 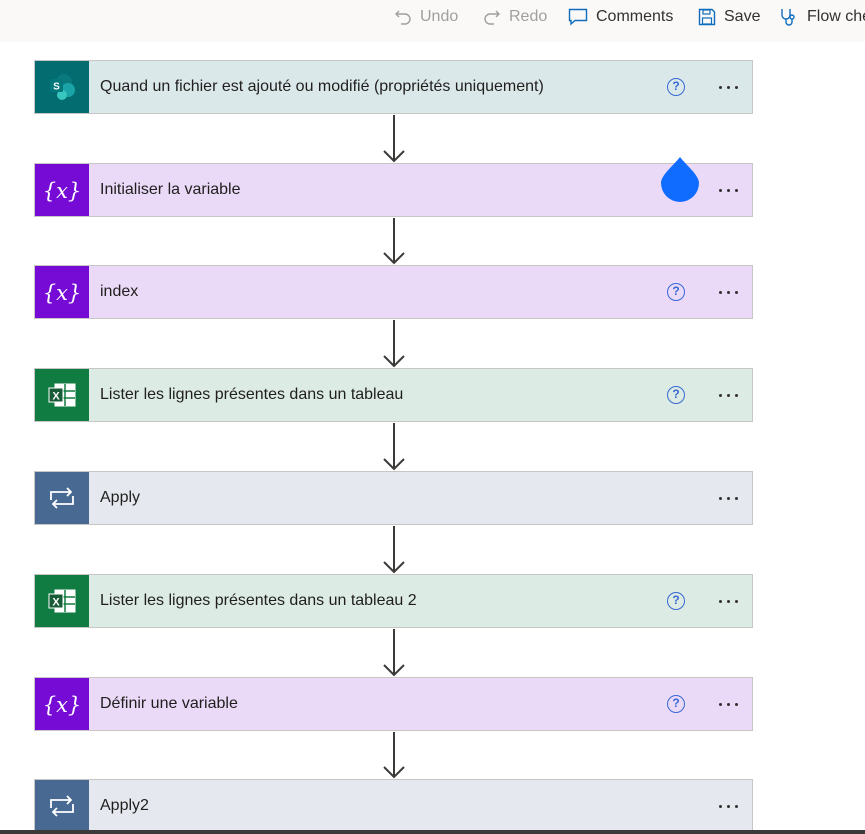 I want to click on undo-icon, so click(x=403, y=17).